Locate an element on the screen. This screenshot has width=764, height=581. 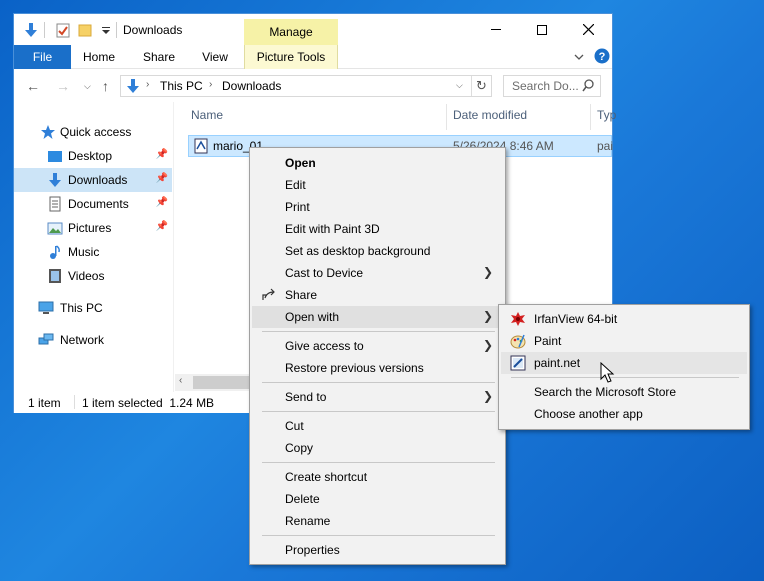
menu-item-open: Open is located at coordinates (377, 163).